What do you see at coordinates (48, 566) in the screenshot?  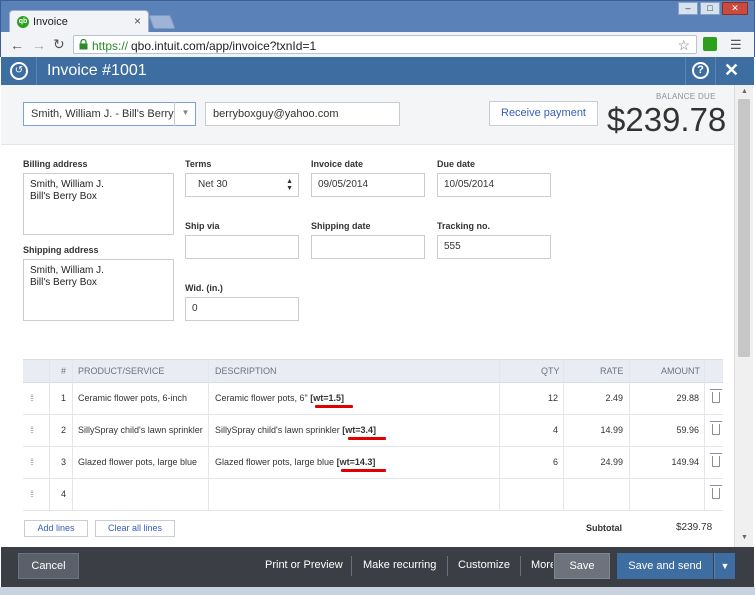 I see `cancel-button: Cancel` at bounding box center [48, 566].